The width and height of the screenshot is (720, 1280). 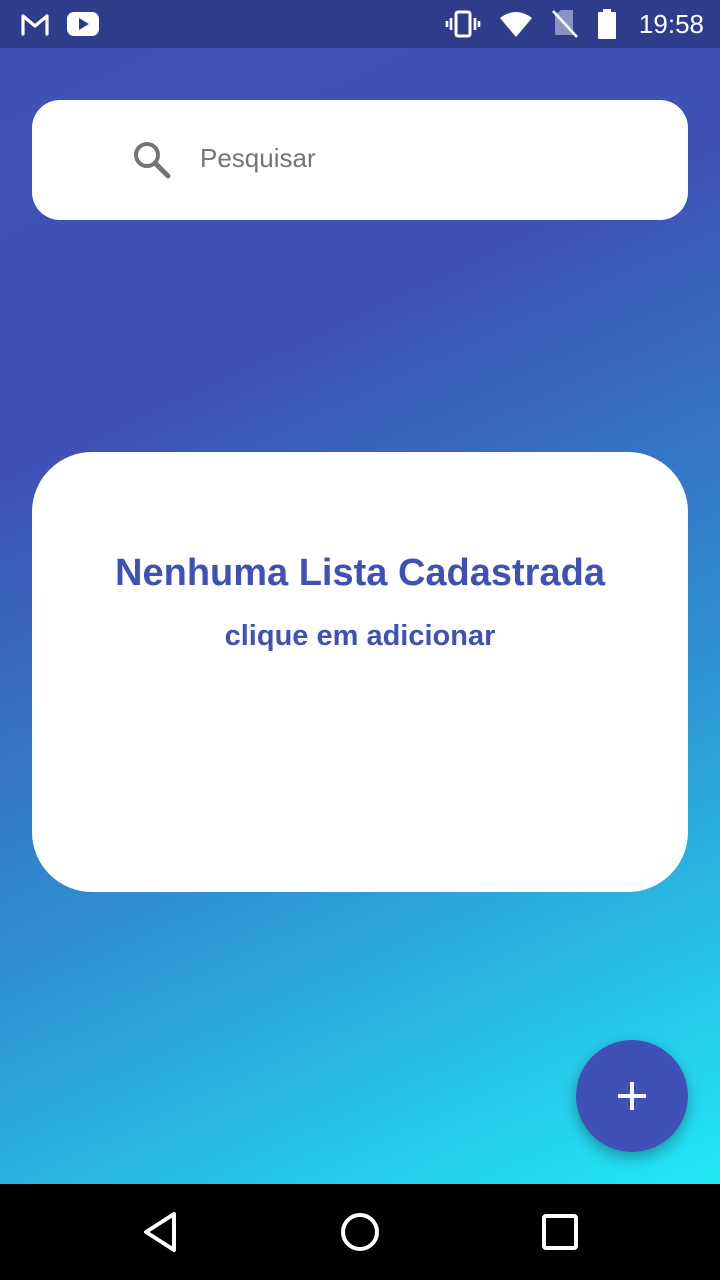 I want to click on recents-icon, so click(x=560, y=1232).